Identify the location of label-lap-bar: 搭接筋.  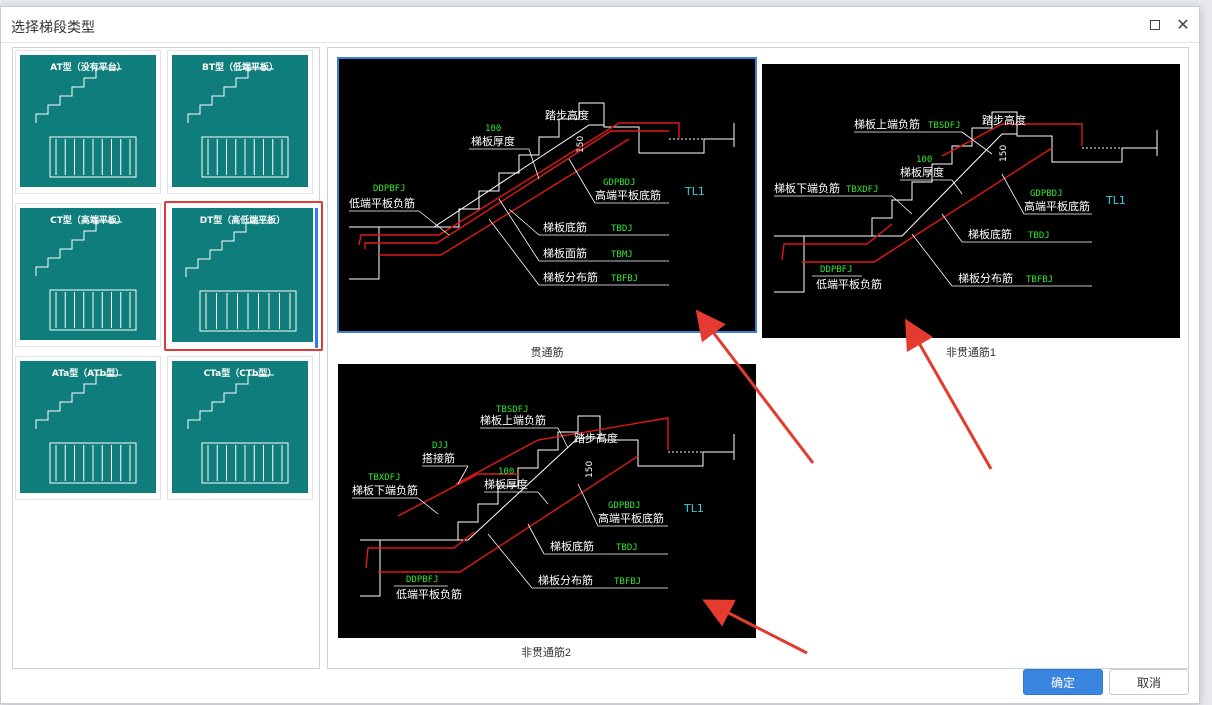
(438, 458).